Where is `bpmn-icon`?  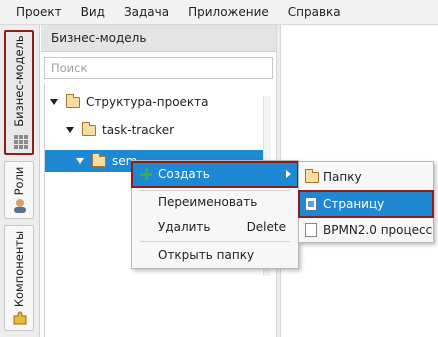
bpmn-icon is located at coordinates (311, 230).